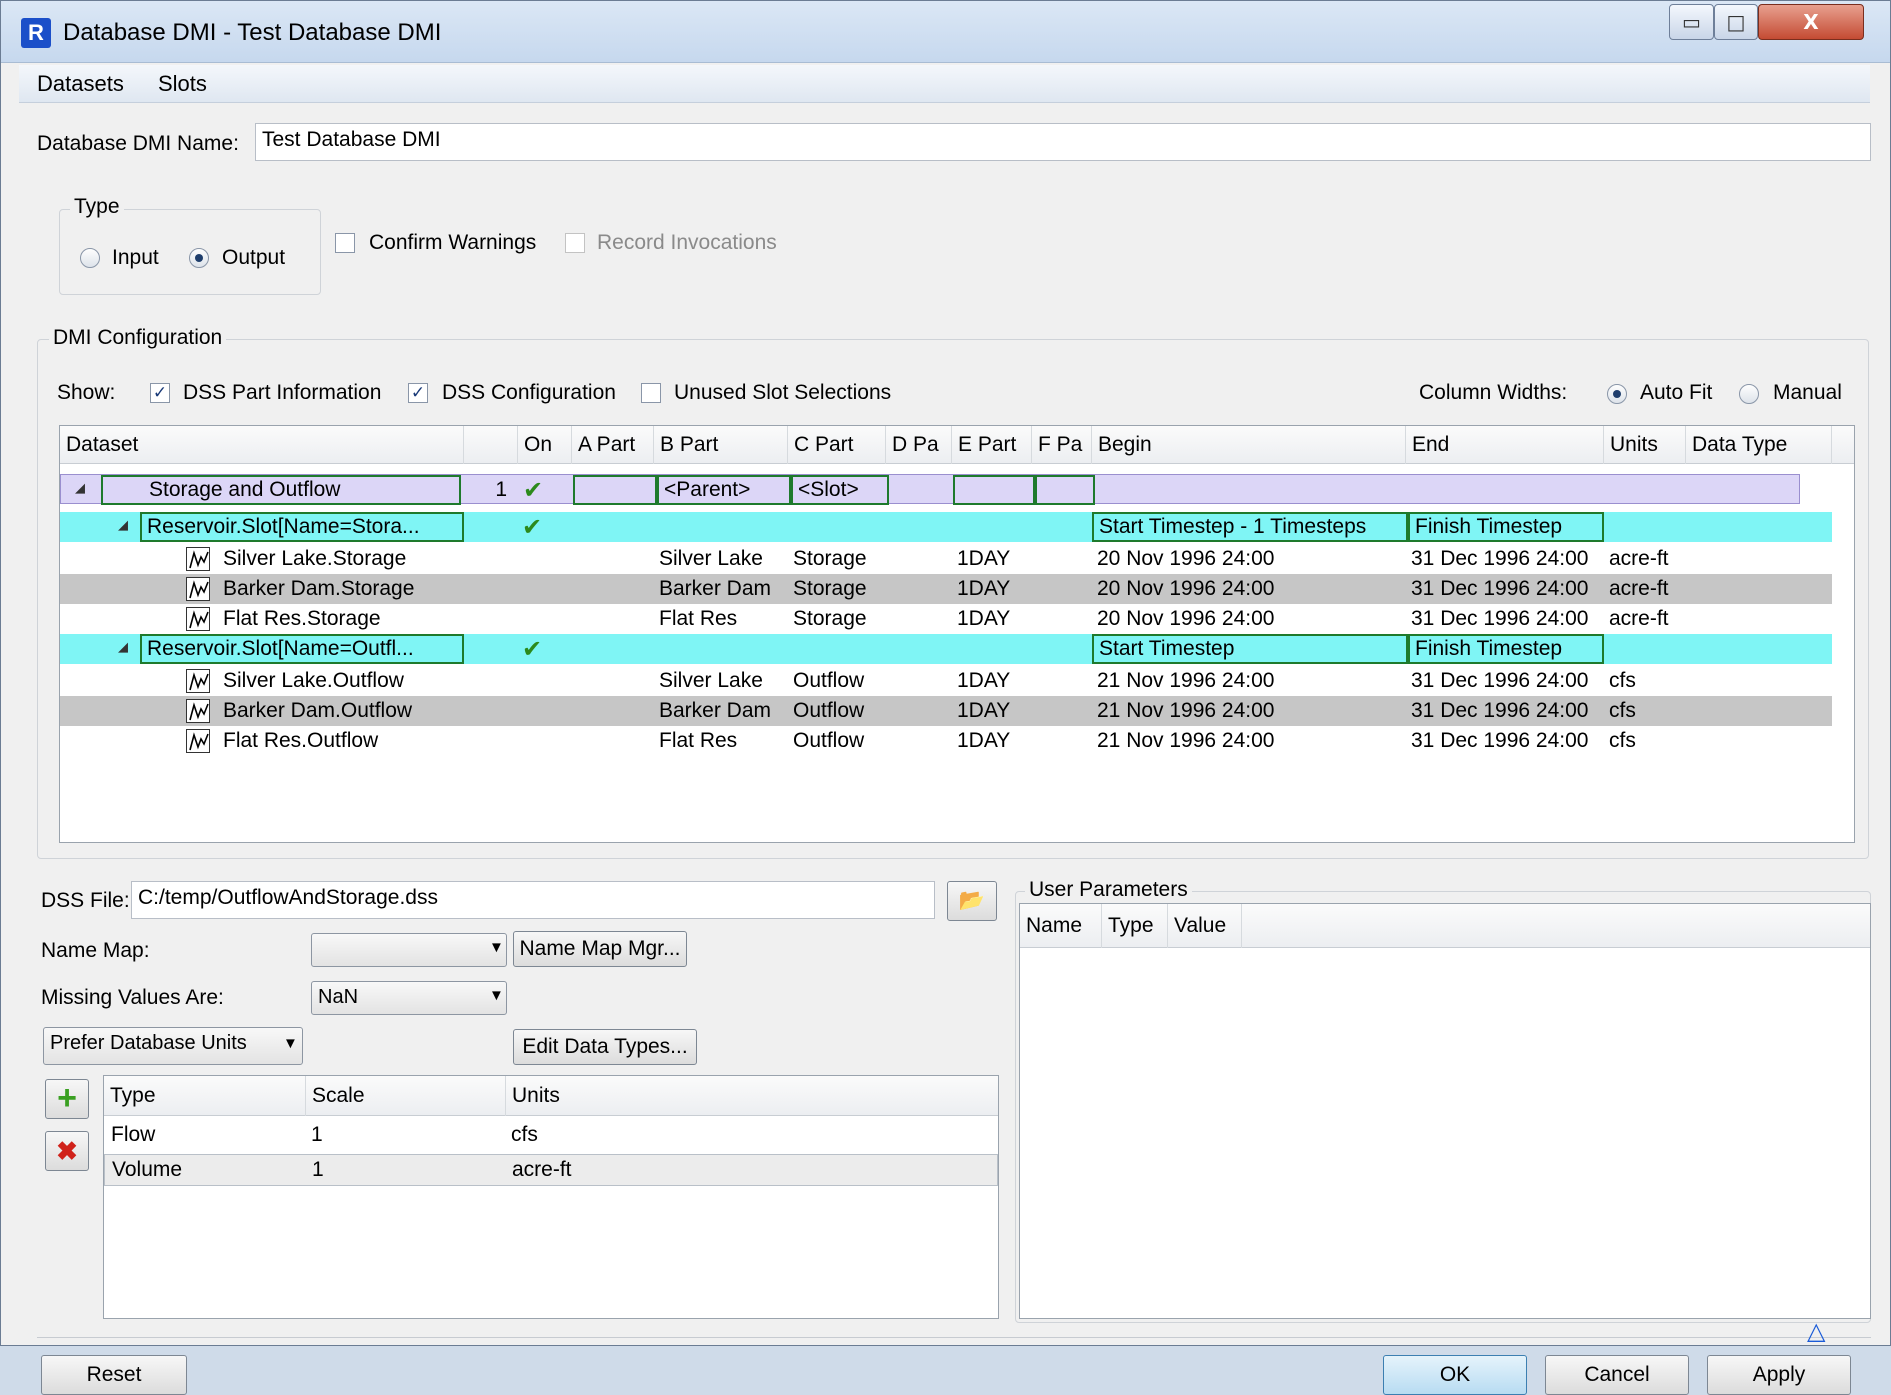 The width and height of the screenshot is (1891, 1395). I want to click on input-radio, so click(90, 258).